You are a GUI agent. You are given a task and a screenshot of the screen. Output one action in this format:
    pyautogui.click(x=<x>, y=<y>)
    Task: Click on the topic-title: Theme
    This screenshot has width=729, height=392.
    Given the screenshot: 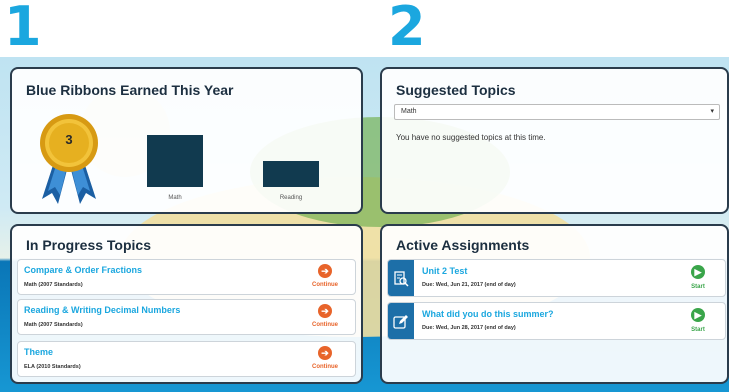 What is the action you would take?
    pyautogui.click(x=38, y=352)
    